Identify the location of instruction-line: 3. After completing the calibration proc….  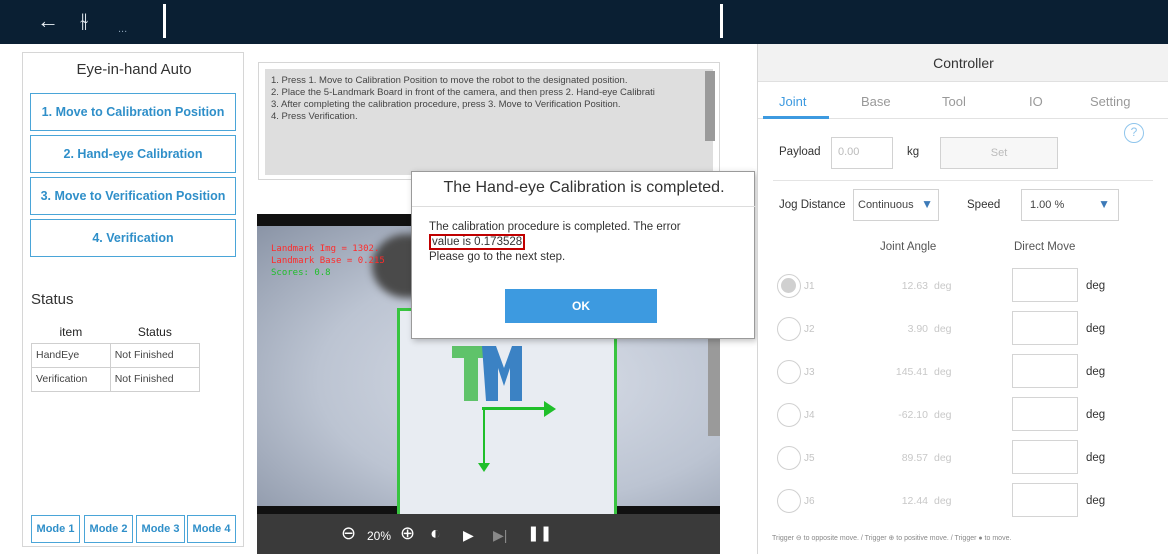
(446, 104).